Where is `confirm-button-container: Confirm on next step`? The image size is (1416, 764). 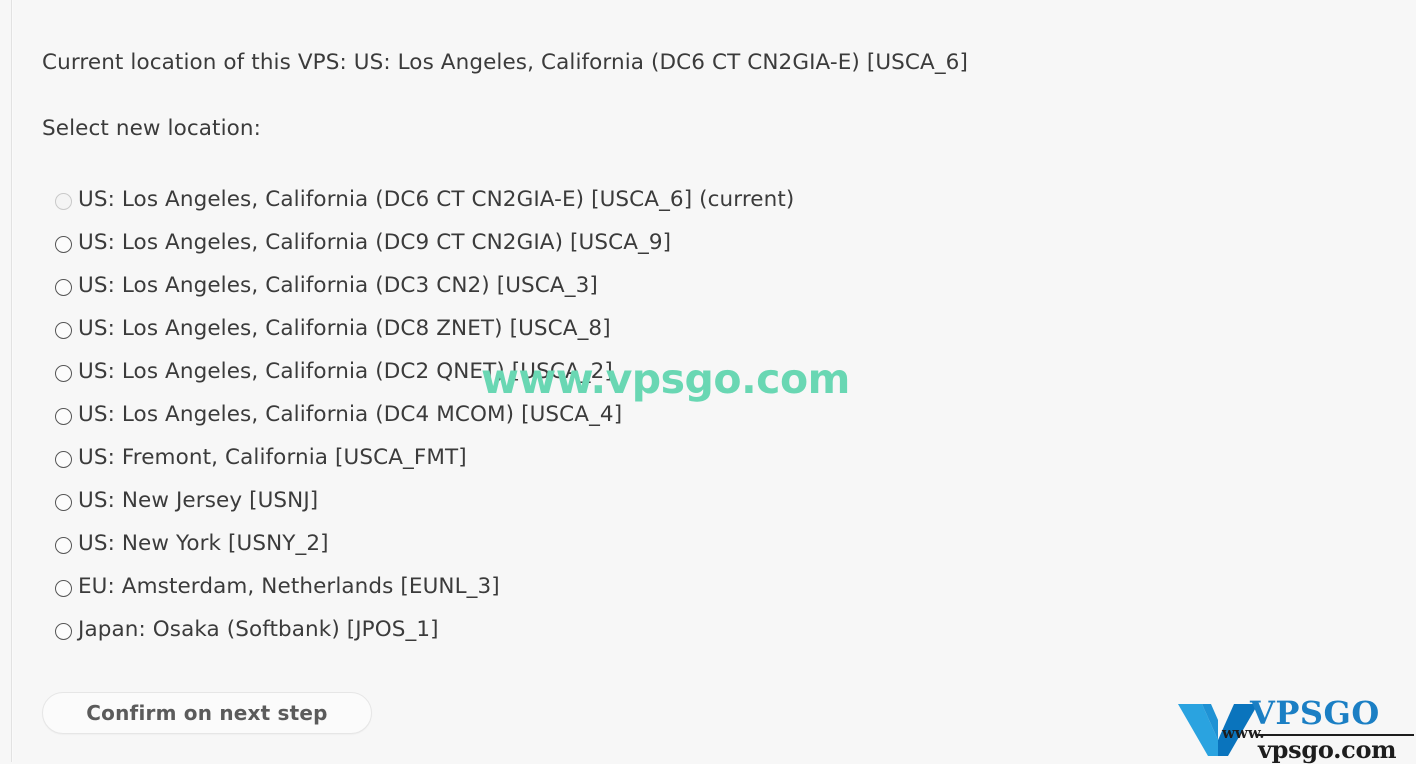 confirm-button-container: Confirm on next step is located at coordinates (207, 713).